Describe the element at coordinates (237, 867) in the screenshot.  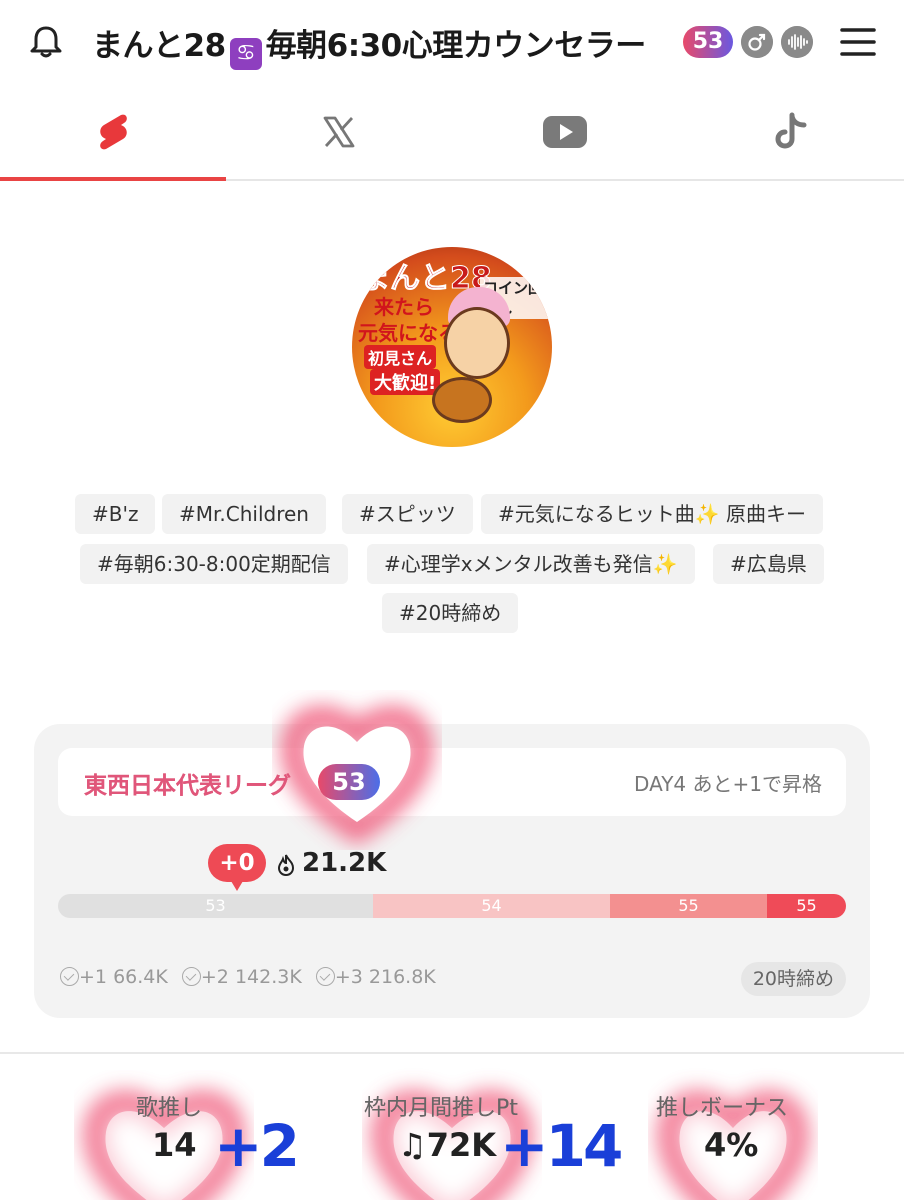
I see `rank-delta-bubble: +0` at that location.